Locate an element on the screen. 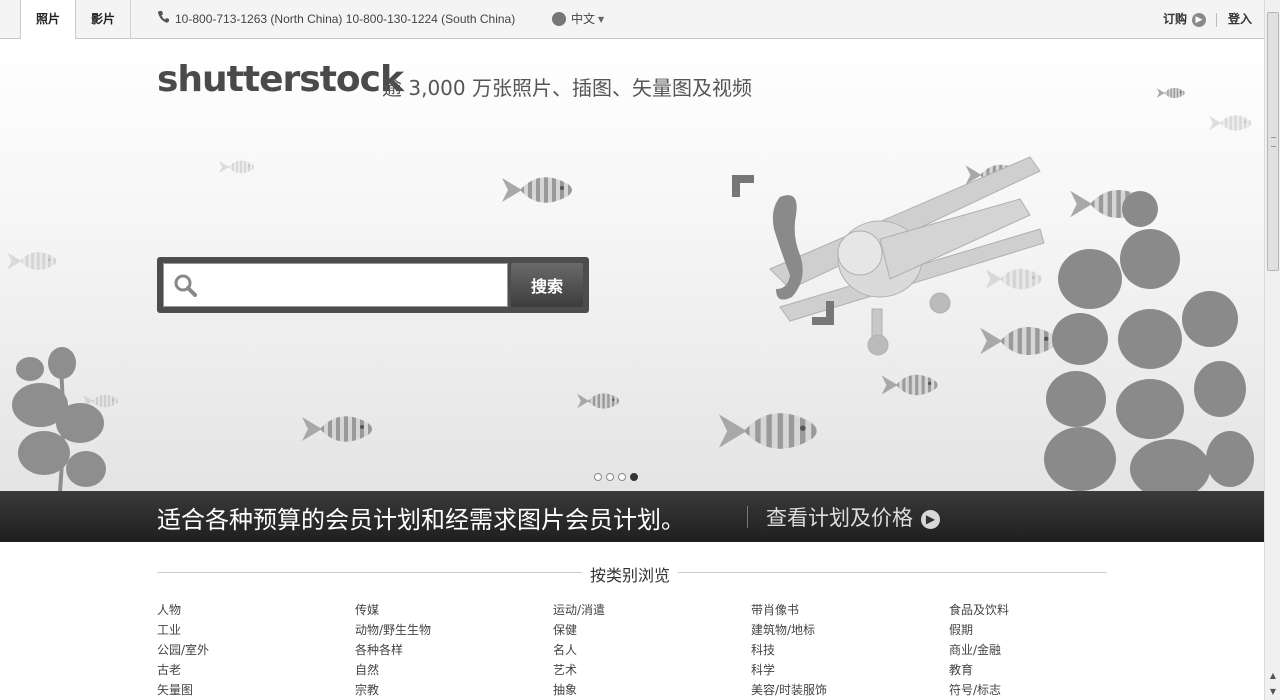  category-column: 人物 工业 公园/室外 古老 矢量图 is located at coordinates (183, 650).